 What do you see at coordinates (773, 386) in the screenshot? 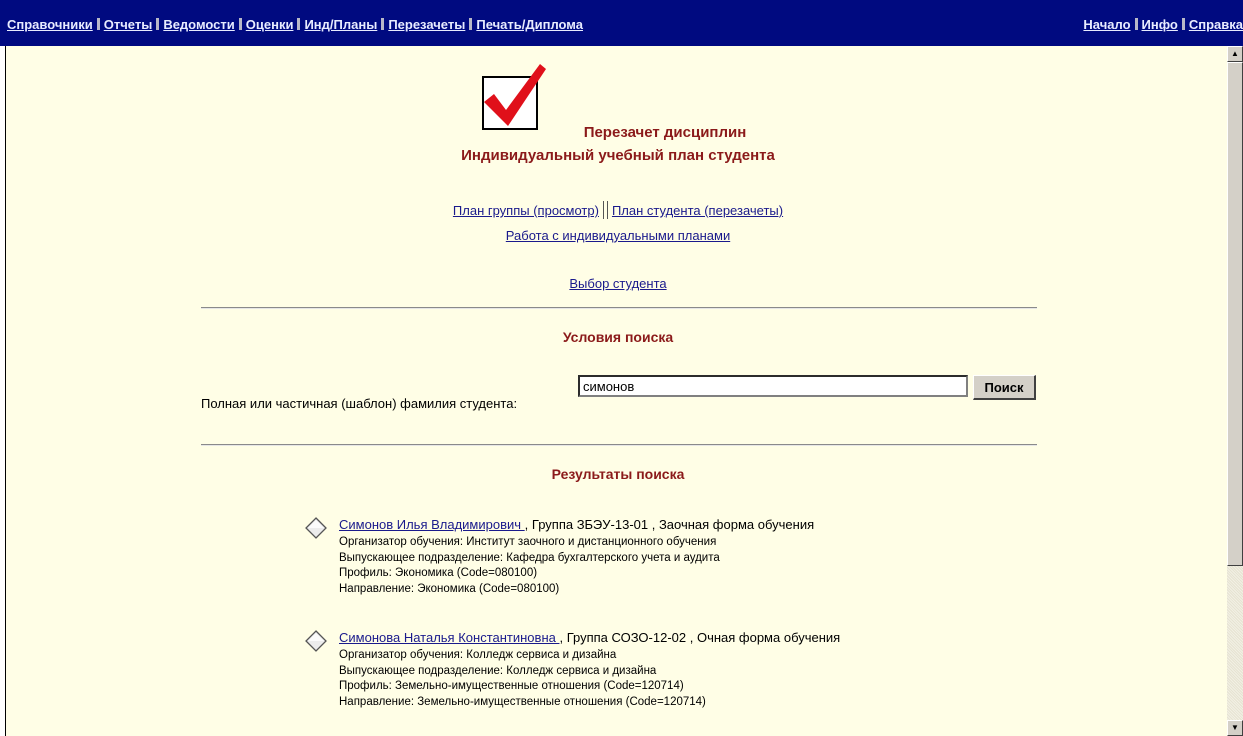
I see `surname-search-input` at bounding box center [773, 386].